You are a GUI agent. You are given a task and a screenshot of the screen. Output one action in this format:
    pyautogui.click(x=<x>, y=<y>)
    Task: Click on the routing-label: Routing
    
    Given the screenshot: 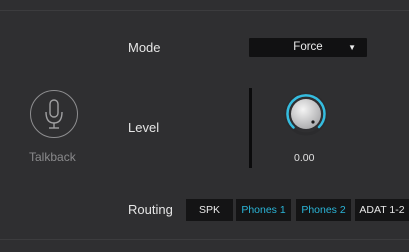 What is the action you would take?
    pyautogui.click(x=150, y=209)
    